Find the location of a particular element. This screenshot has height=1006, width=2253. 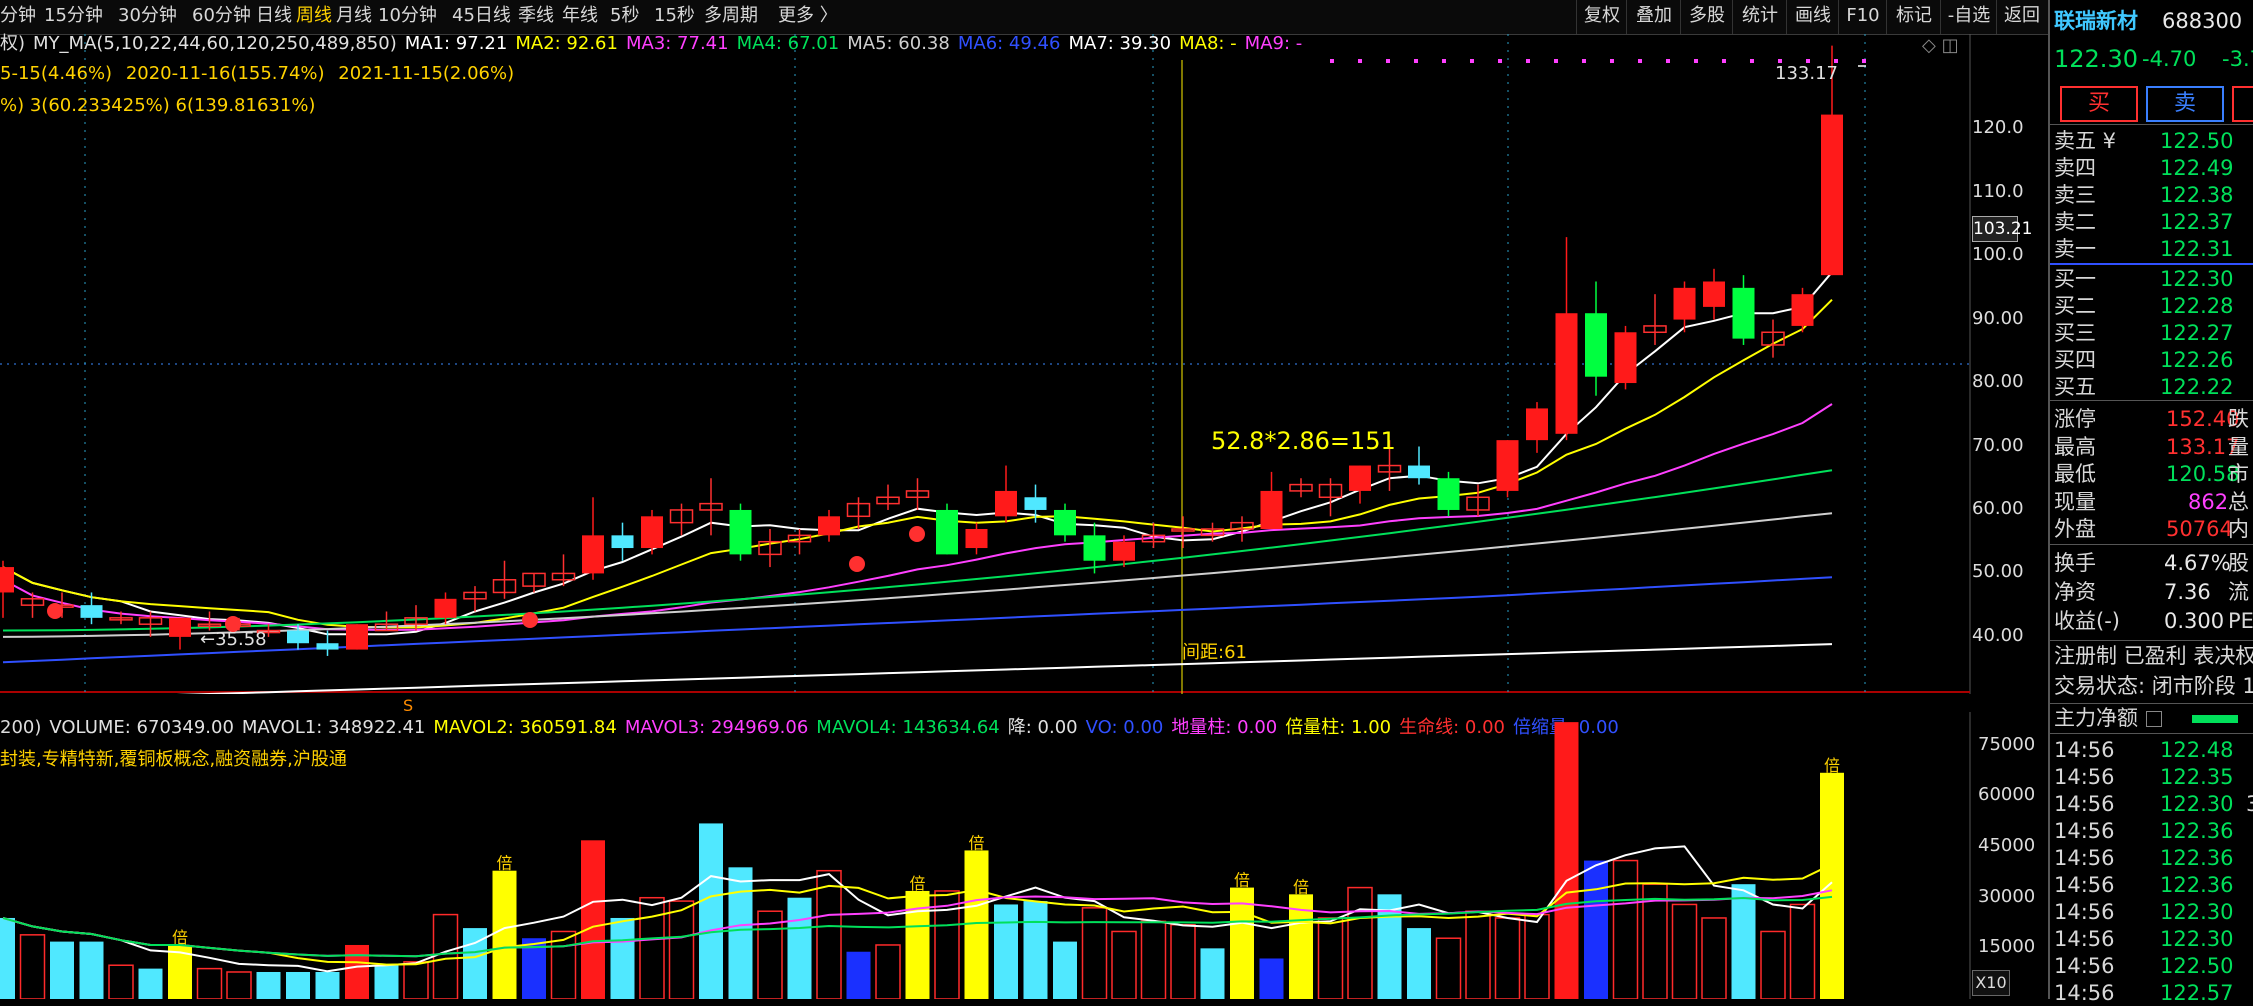

bid-label: 买一 is located at coordinates (2075, 279).